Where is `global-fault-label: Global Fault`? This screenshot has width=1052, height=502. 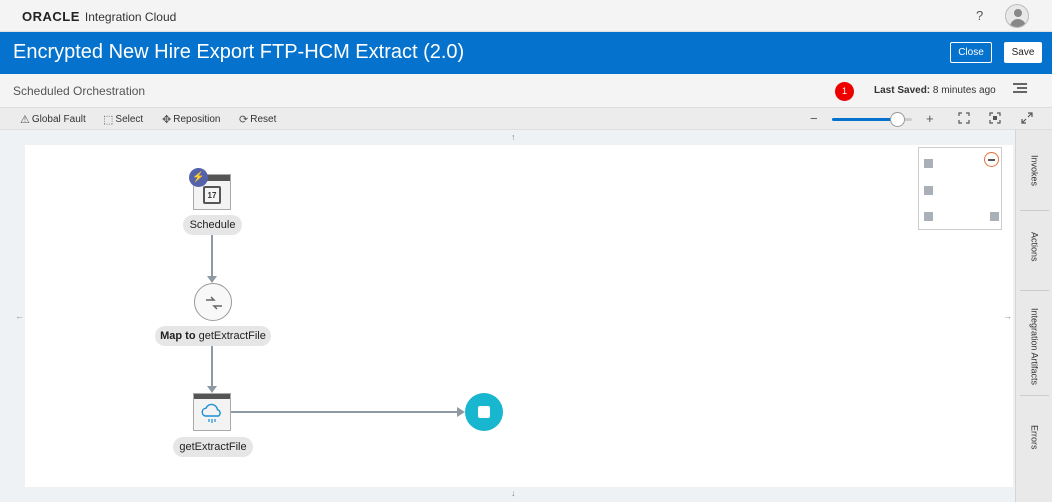 global-fault-label: Global Fault is located at coordinates (58, 119).